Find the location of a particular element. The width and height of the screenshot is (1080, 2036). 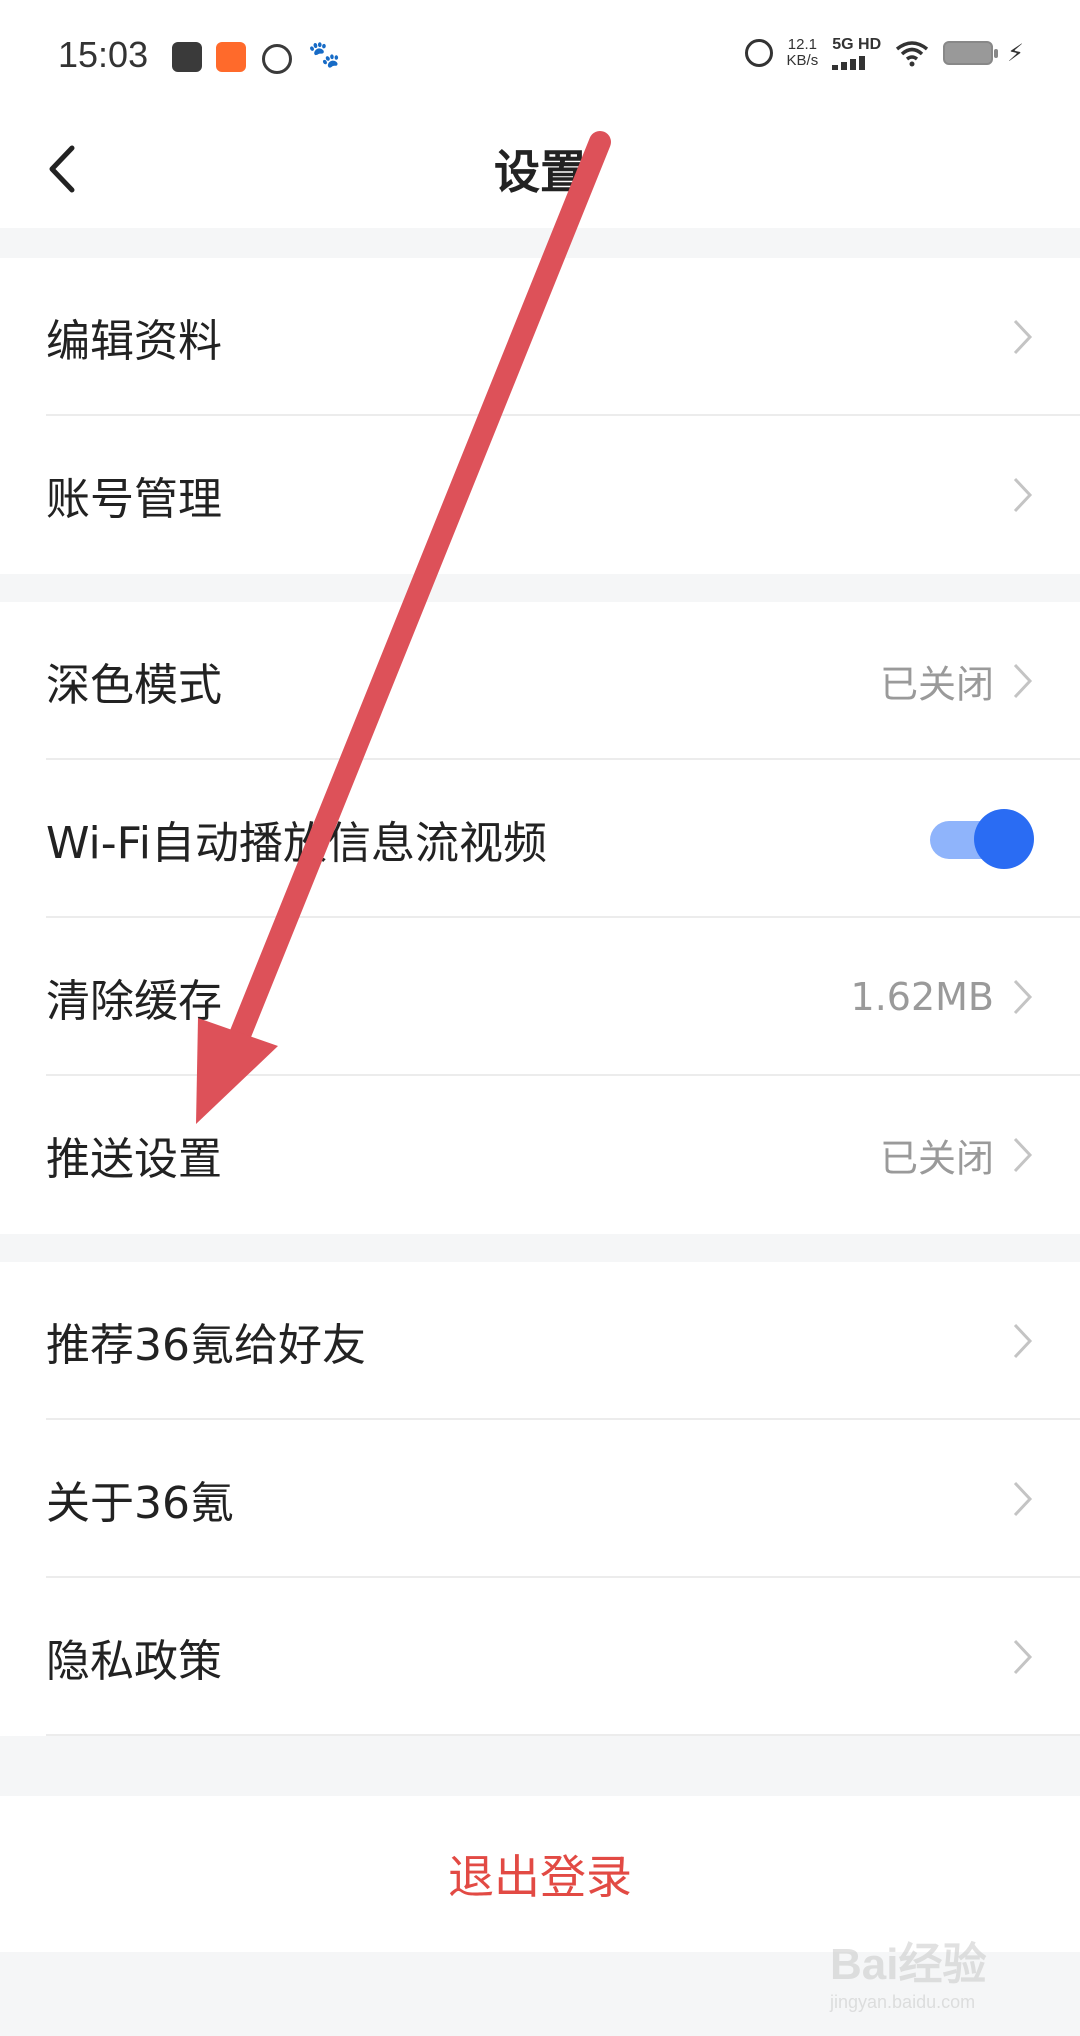

settings-row-clear-cache: 清除缓存 1.62MB is located at coordinates (540, 997).